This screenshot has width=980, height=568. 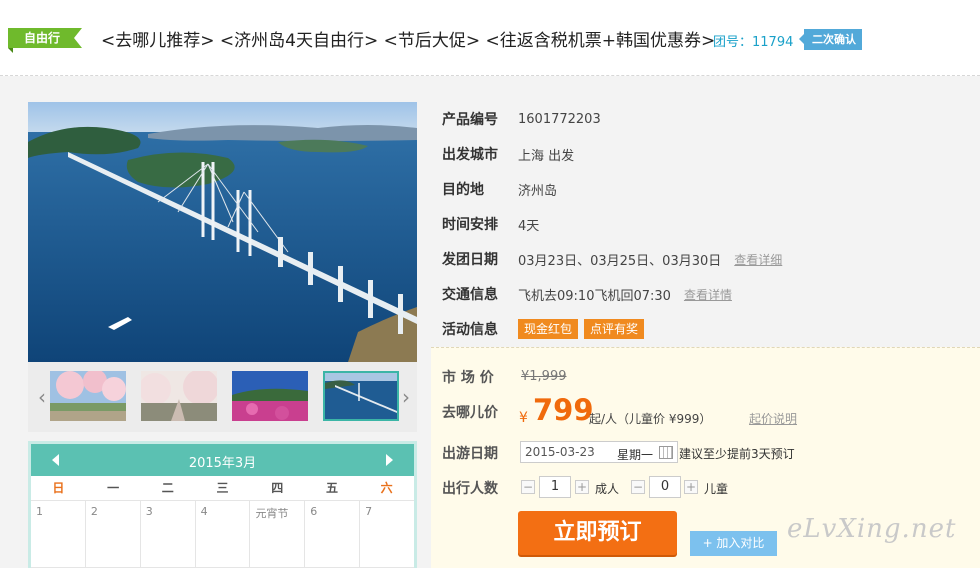 I want to click on info-row-duration: 时间安排 4天, so click(x=490, y=224).